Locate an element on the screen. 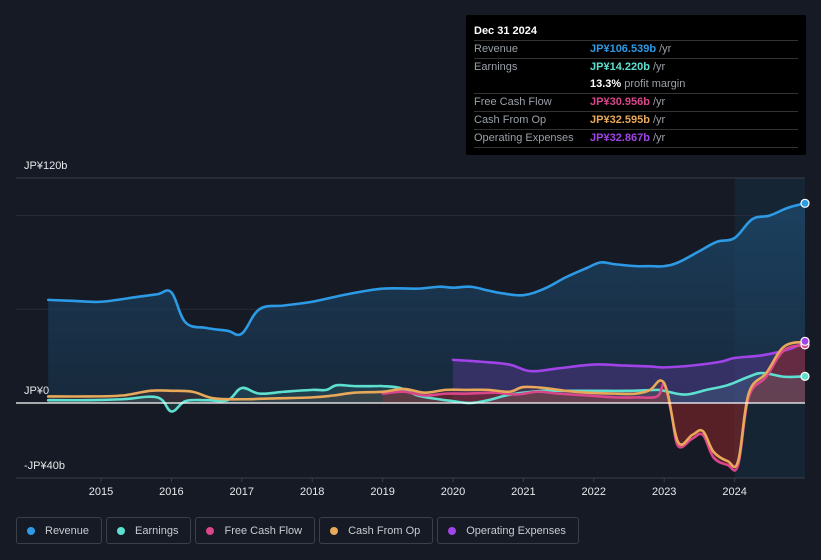  legend-label: Cash From Op is located at coordinates (384, 530).